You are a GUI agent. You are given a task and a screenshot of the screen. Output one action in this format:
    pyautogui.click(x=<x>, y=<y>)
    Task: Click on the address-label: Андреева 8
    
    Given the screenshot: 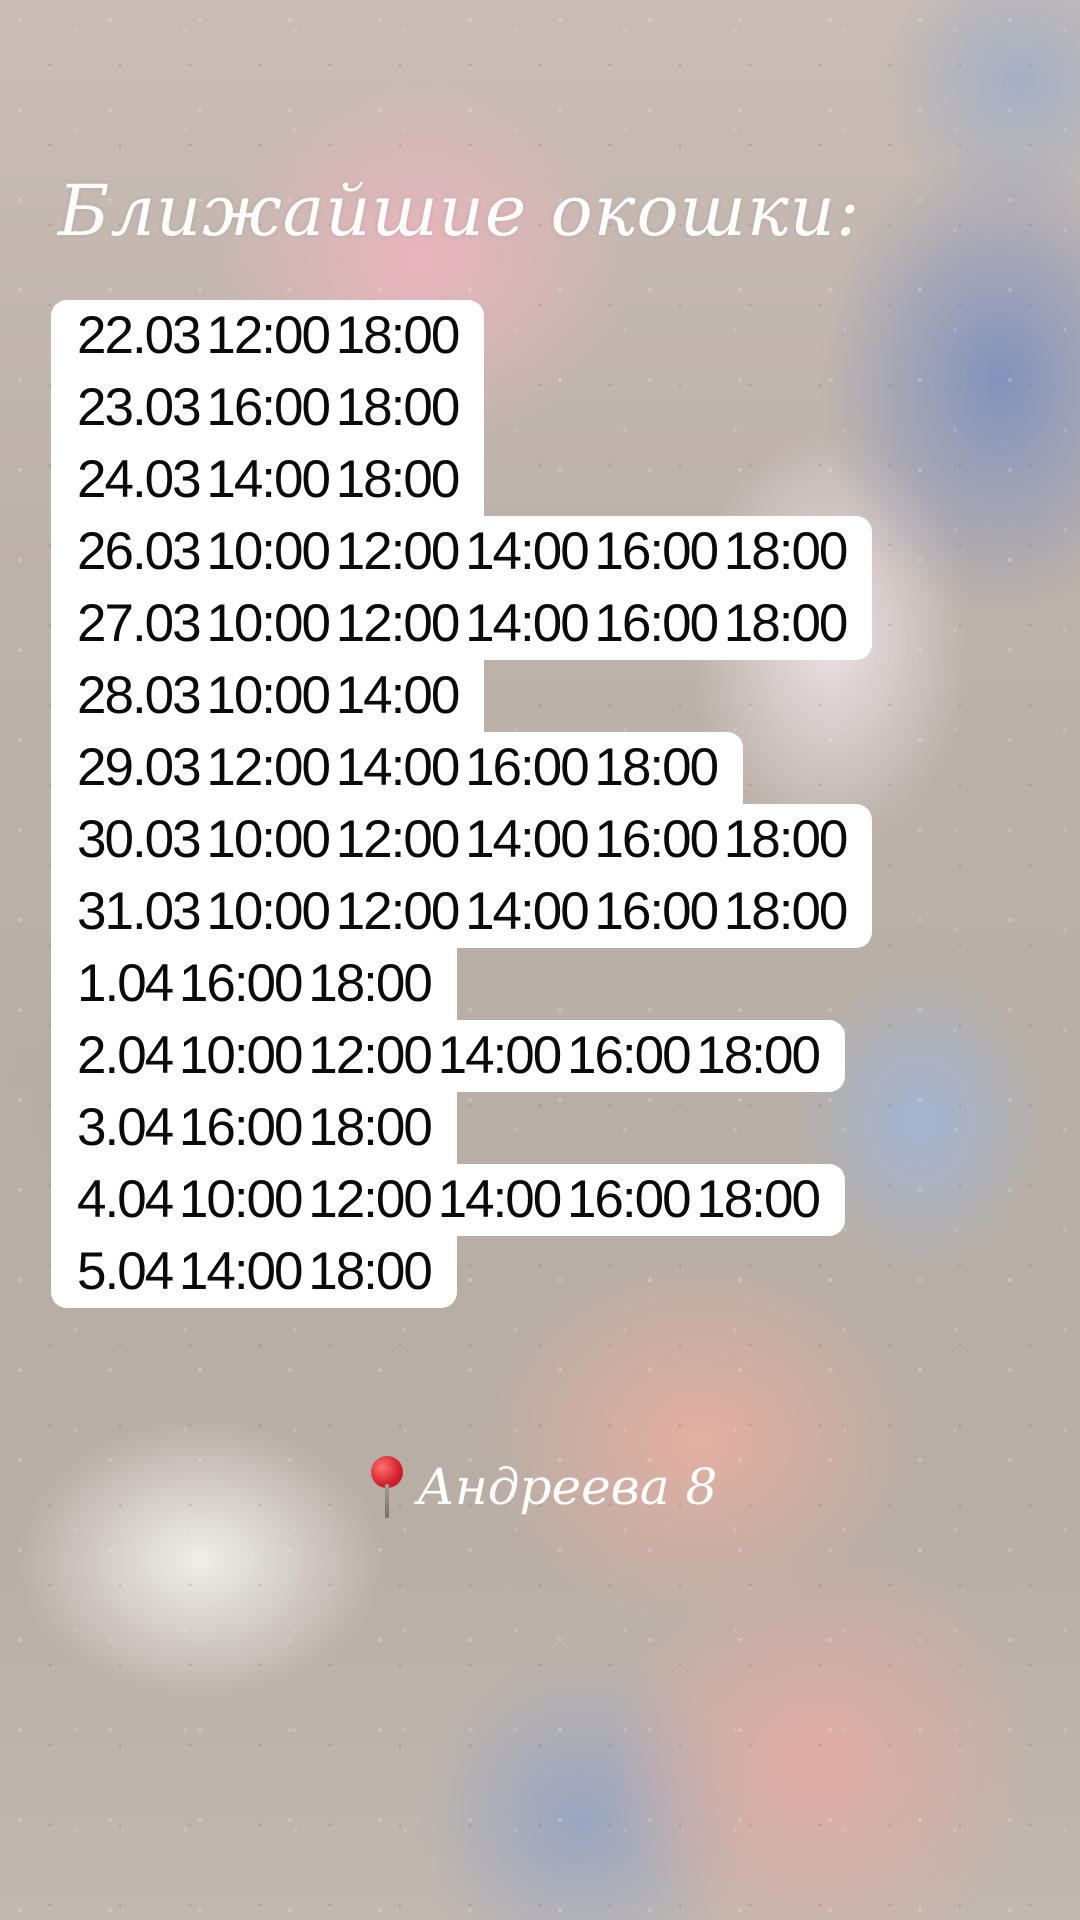 What is the action you would take?
    pyautogui.click(x=541, y=1487)
    